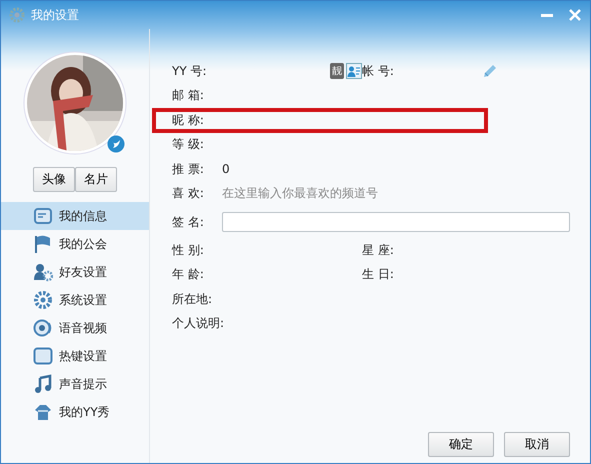 The height and width of the screenshot is (464, 591). I want to click on avatar-tab-button: 名片, so click(96, 179).